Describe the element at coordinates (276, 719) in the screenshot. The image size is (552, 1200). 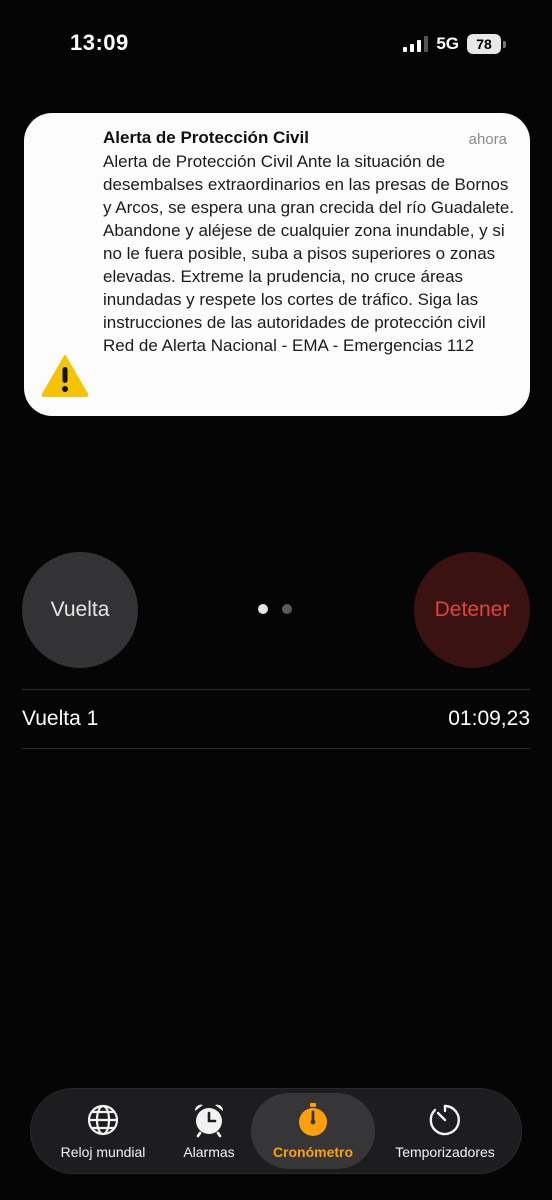
I see `lap-row: Vuelta 1 01:09,23` at that location.